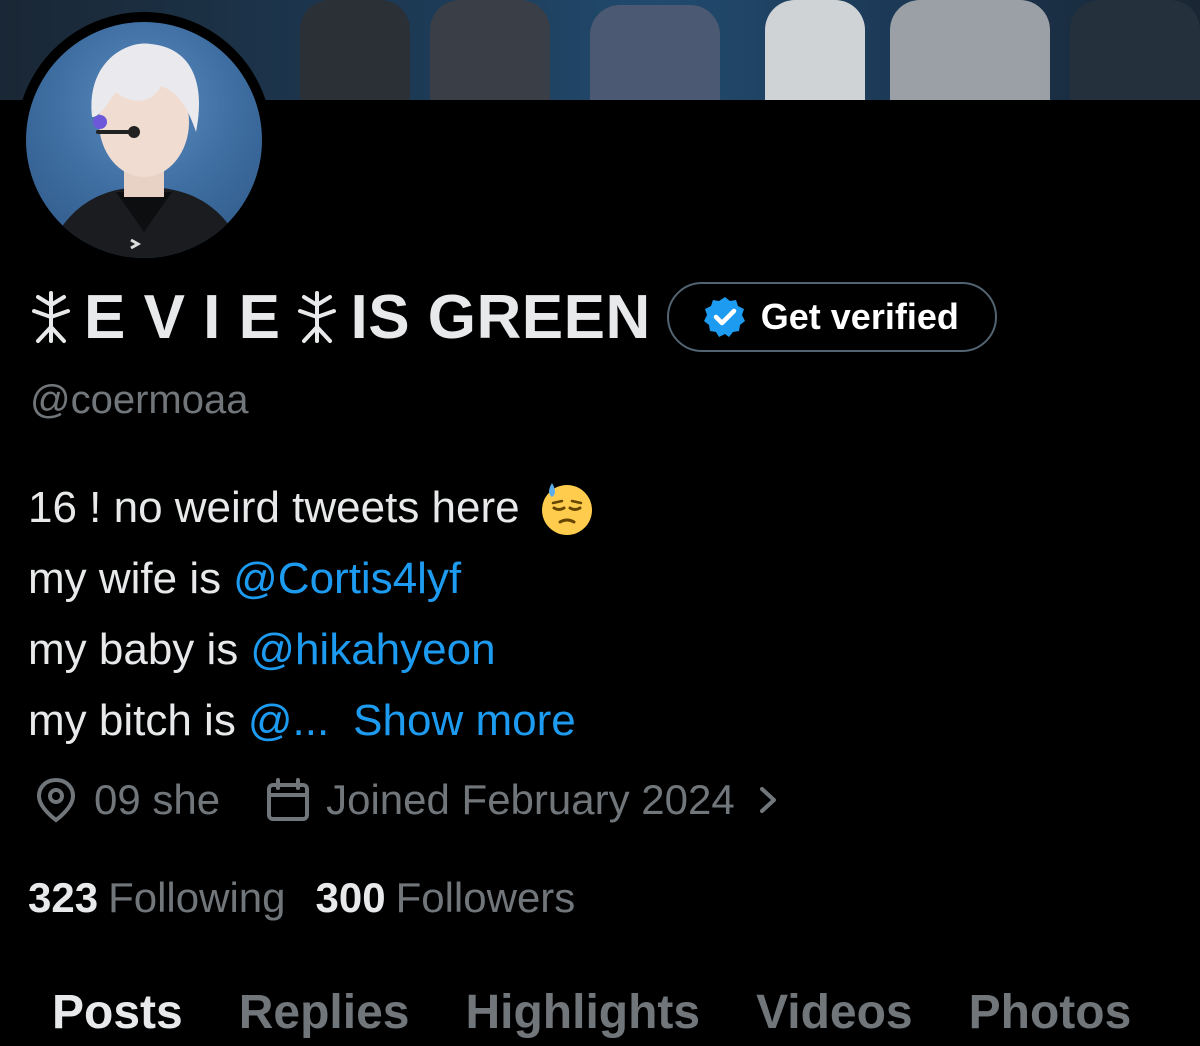 The height and width of the screenshot is (1046, 1200). I want to click on mention-link: @hikahyeon, so click(372, 649).